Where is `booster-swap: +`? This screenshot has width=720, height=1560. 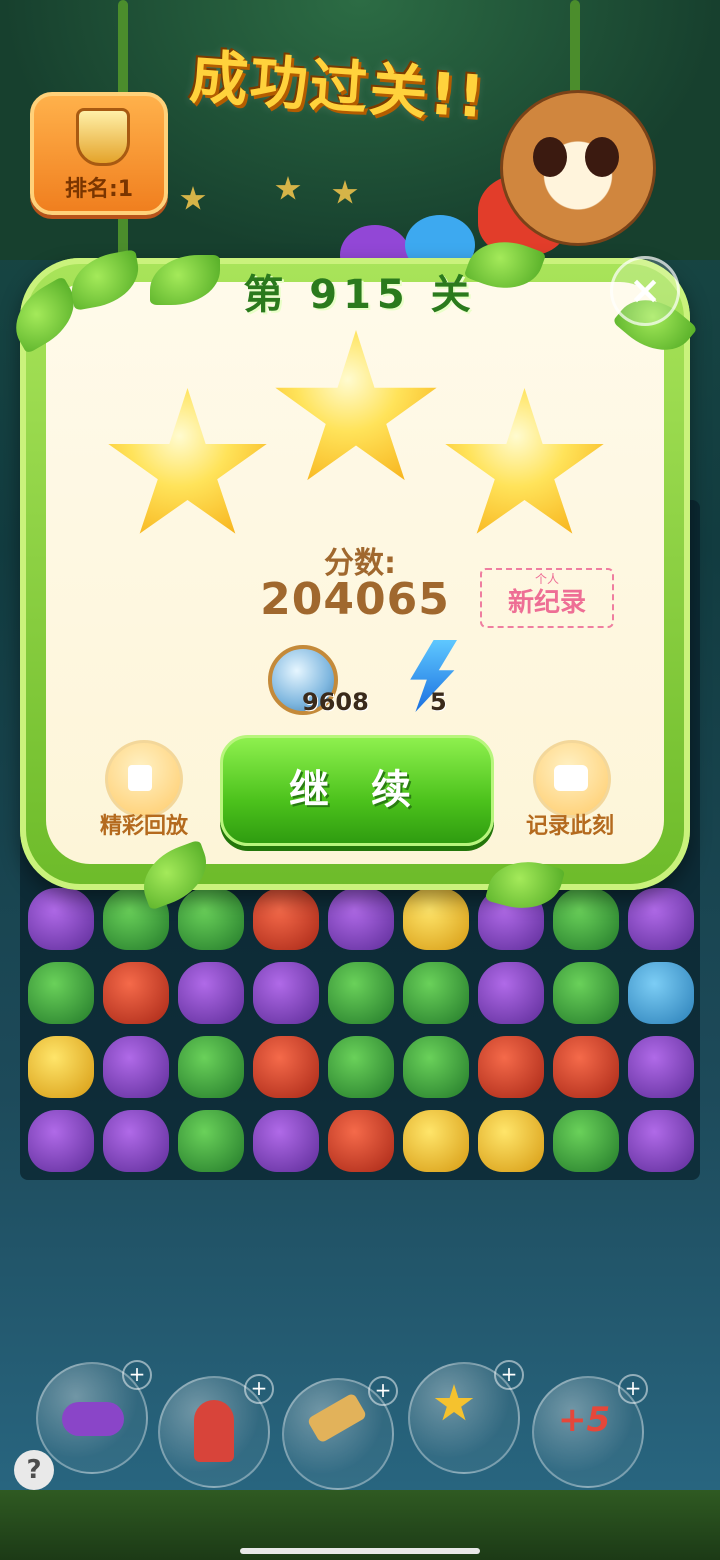 booster-swap: + is located at coordinates (94, 1417).